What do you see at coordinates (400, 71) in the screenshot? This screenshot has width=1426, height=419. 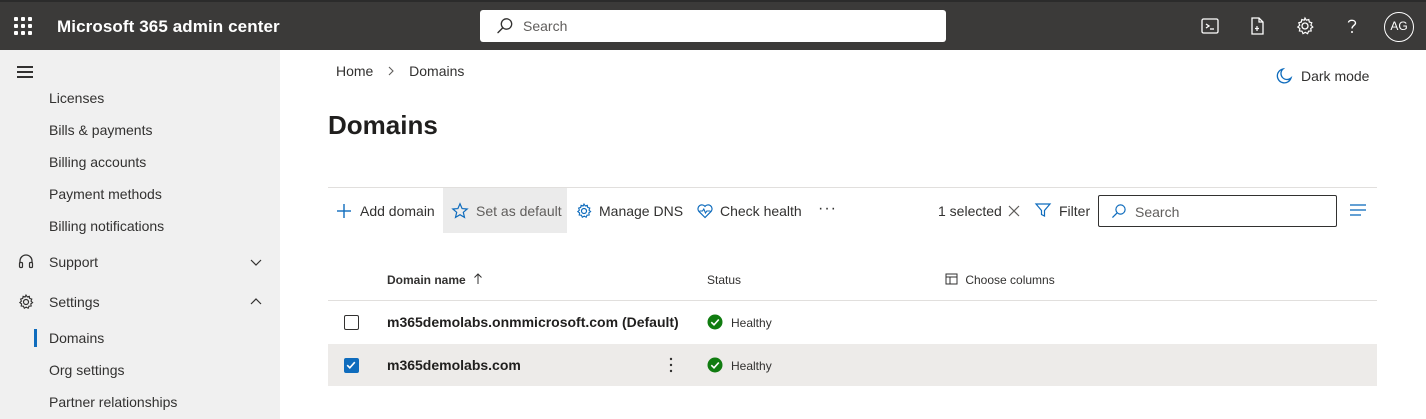 I see `breadcrumb: Home Domains` at bounding box center [400, 71].